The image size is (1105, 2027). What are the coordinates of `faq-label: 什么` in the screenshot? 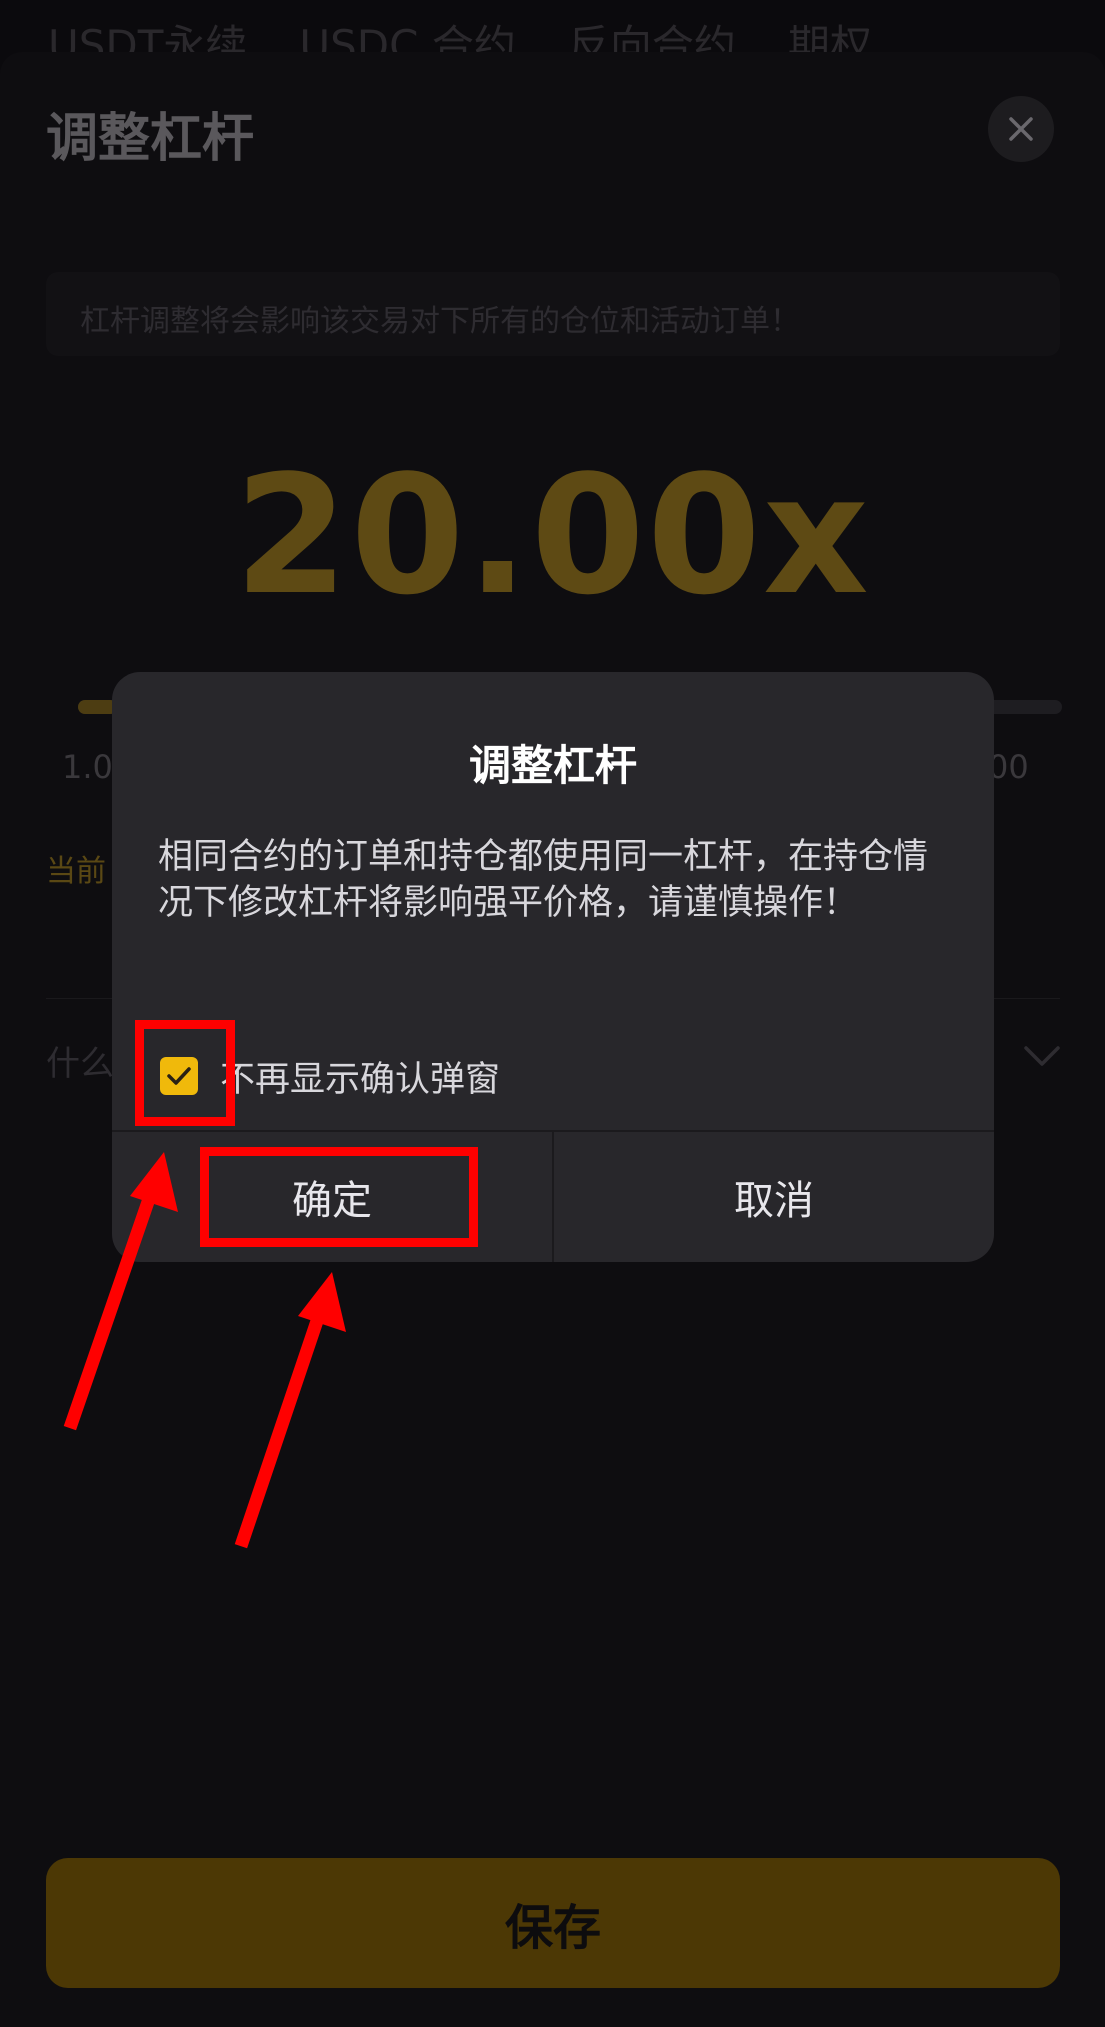 It's located at (80, 1060).